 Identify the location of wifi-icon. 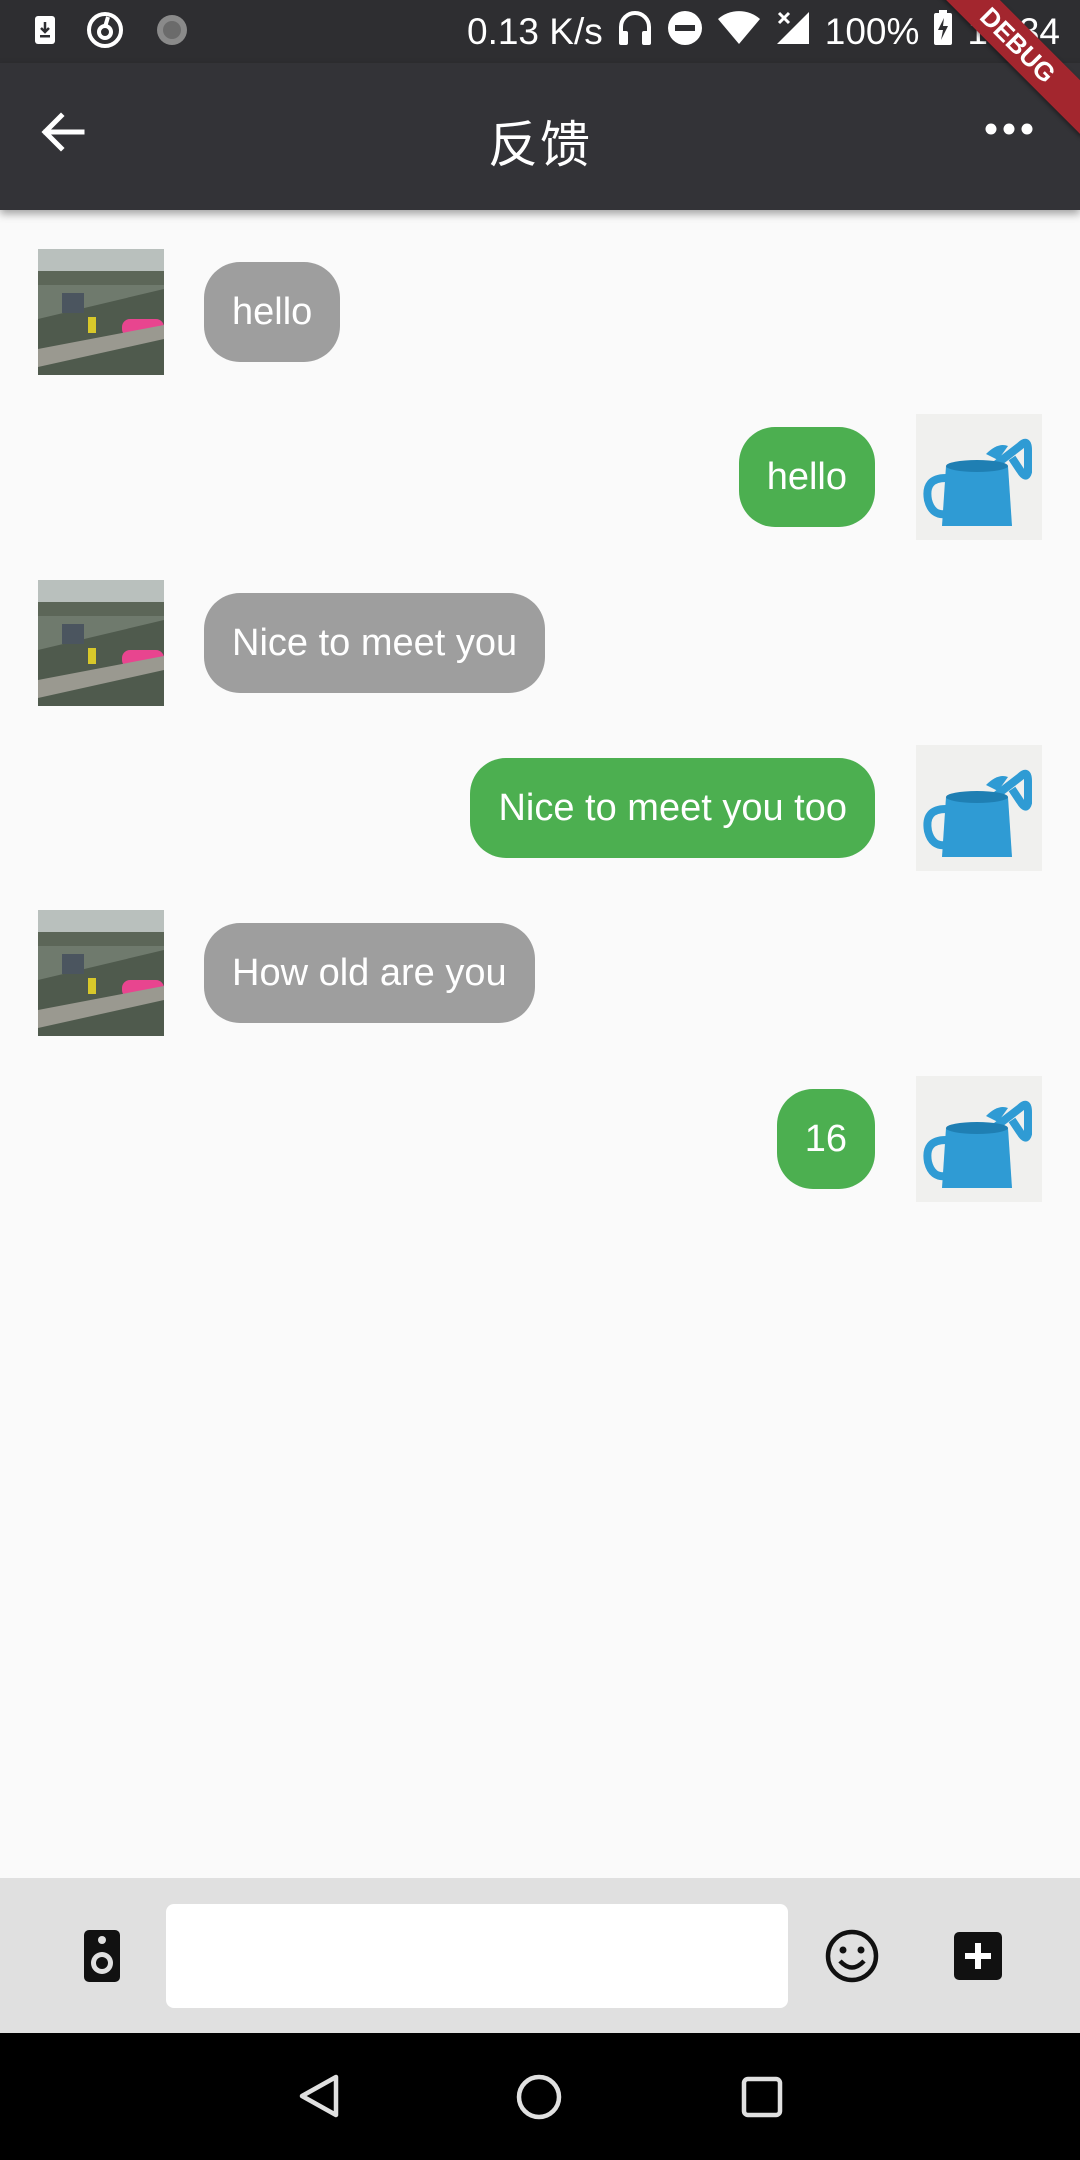
(739, 32).